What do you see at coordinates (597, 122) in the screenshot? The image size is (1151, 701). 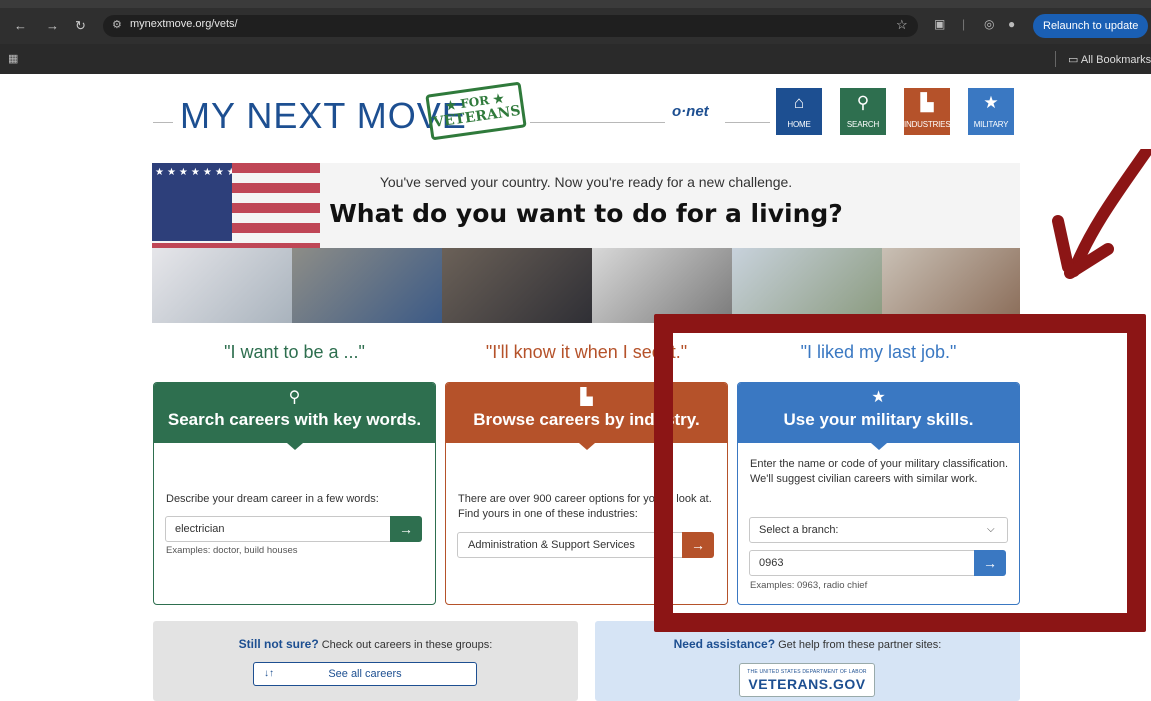 I see `header-rule-middle` at bounding box center [597, 122].